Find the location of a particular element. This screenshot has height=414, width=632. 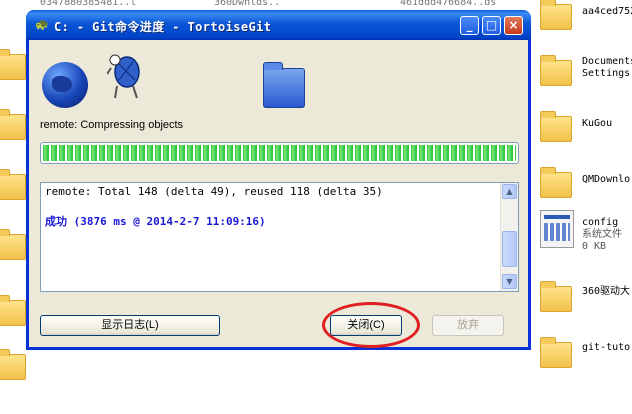

progress-fill is located at coordinates (279, 153).